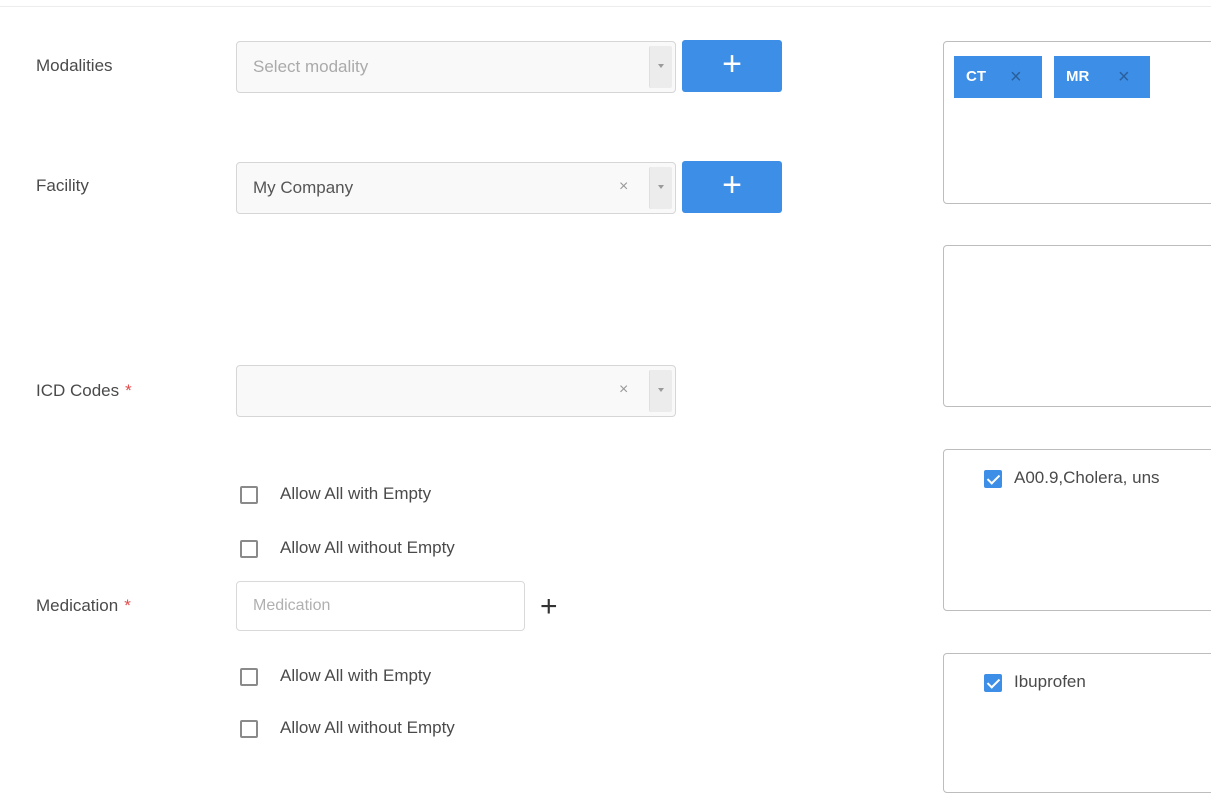 The height and width of the screenshot is (793, 1211). What do you see at coordinates (1077, 122) in the screenshot?
I see `modality-chips-panel: CT × MR ×` at bounding box center [1077, 122].